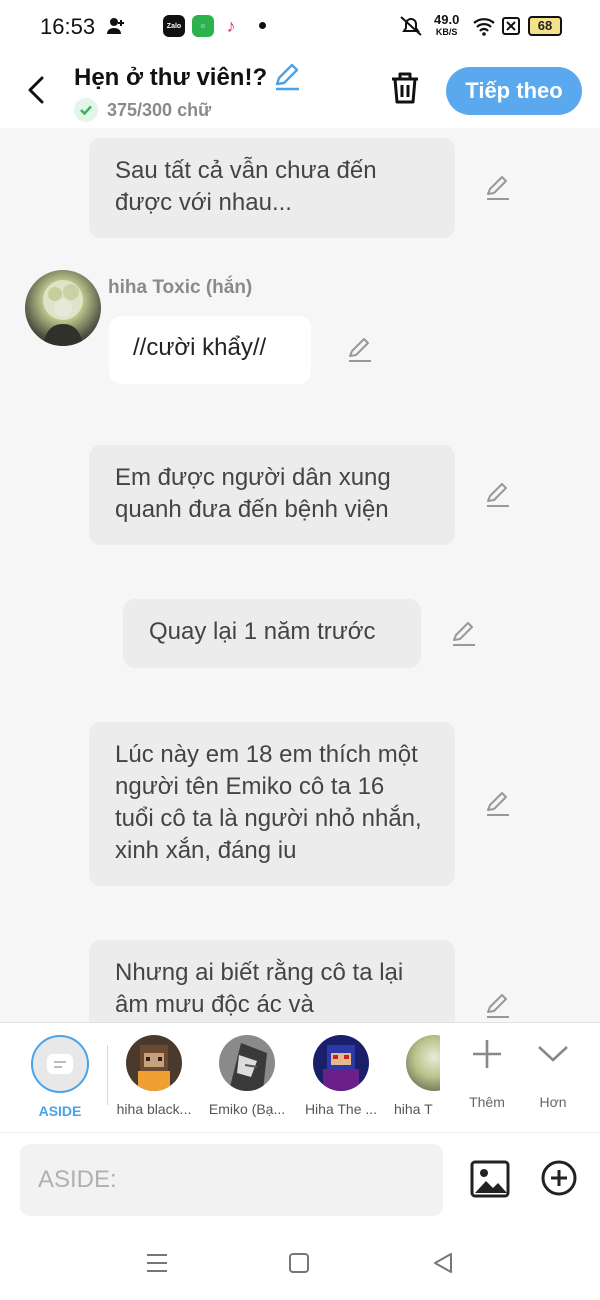  I want to click on character-label: ASIDE, so click(60, 1111).